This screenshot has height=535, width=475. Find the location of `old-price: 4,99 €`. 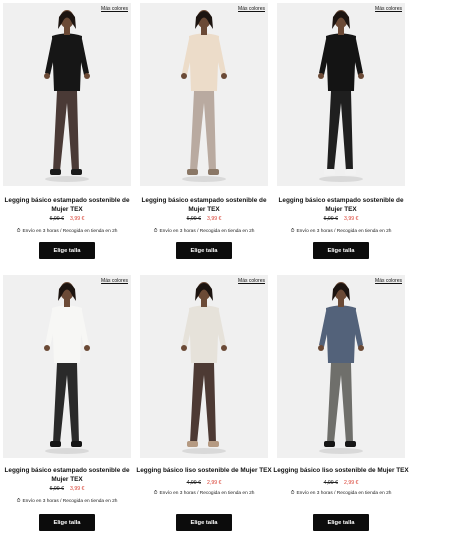

old-price: 4,99 € is located at coordinates (193, 483).